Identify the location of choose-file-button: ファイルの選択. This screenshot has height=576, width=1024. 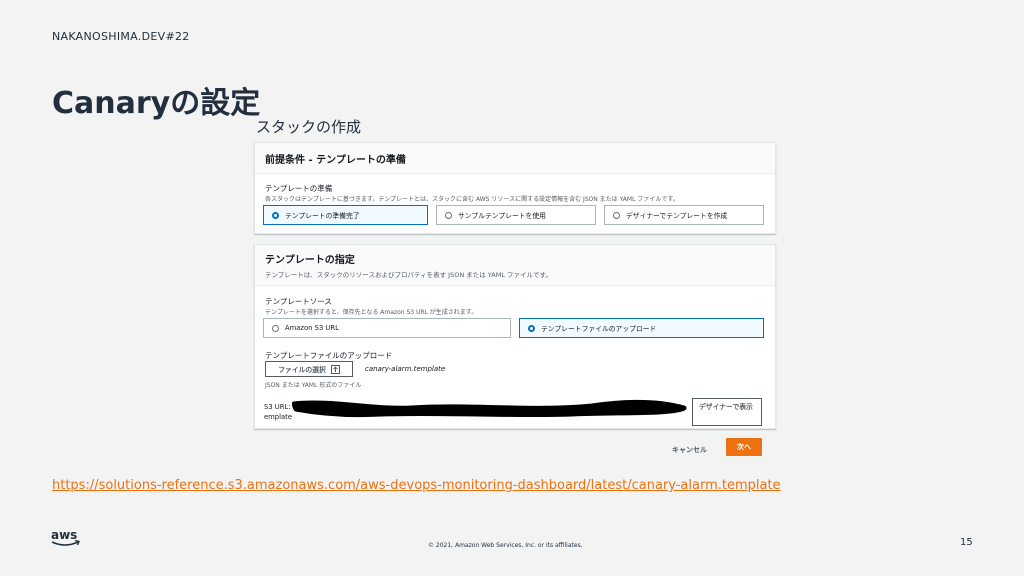
(309, 369).